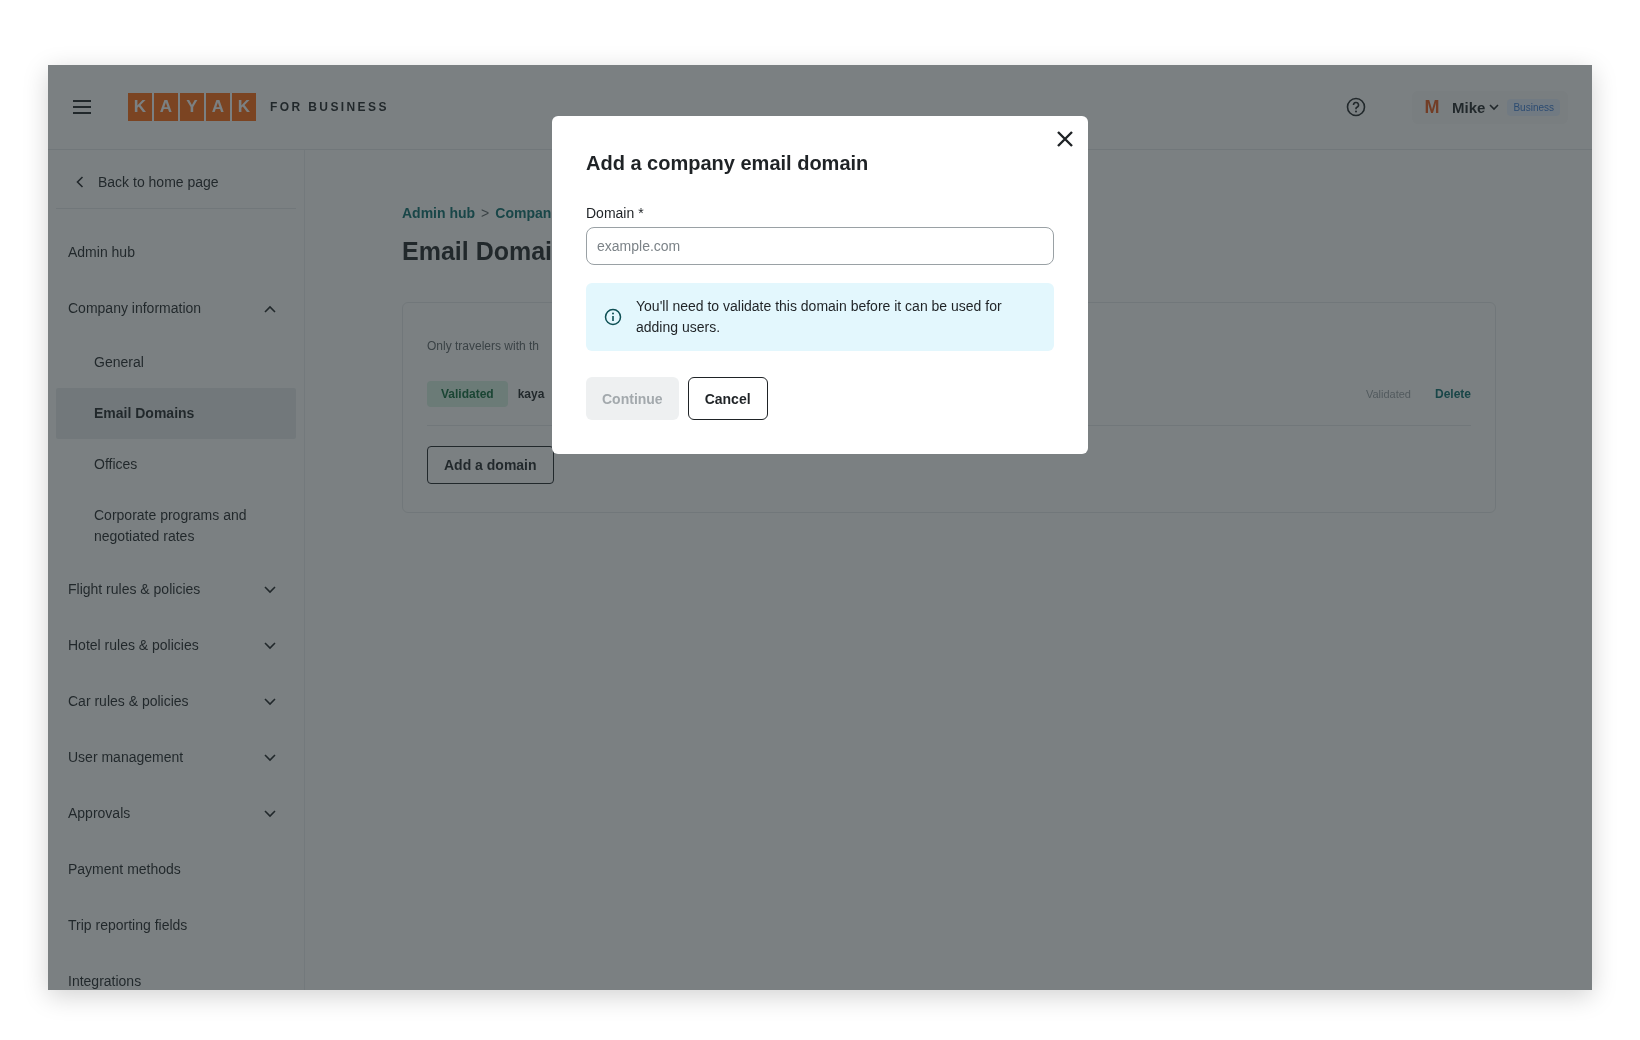 This screenshot has width=1640, height=1040. I want to click on sidebar-subitem: Offices, so click(176, 464).